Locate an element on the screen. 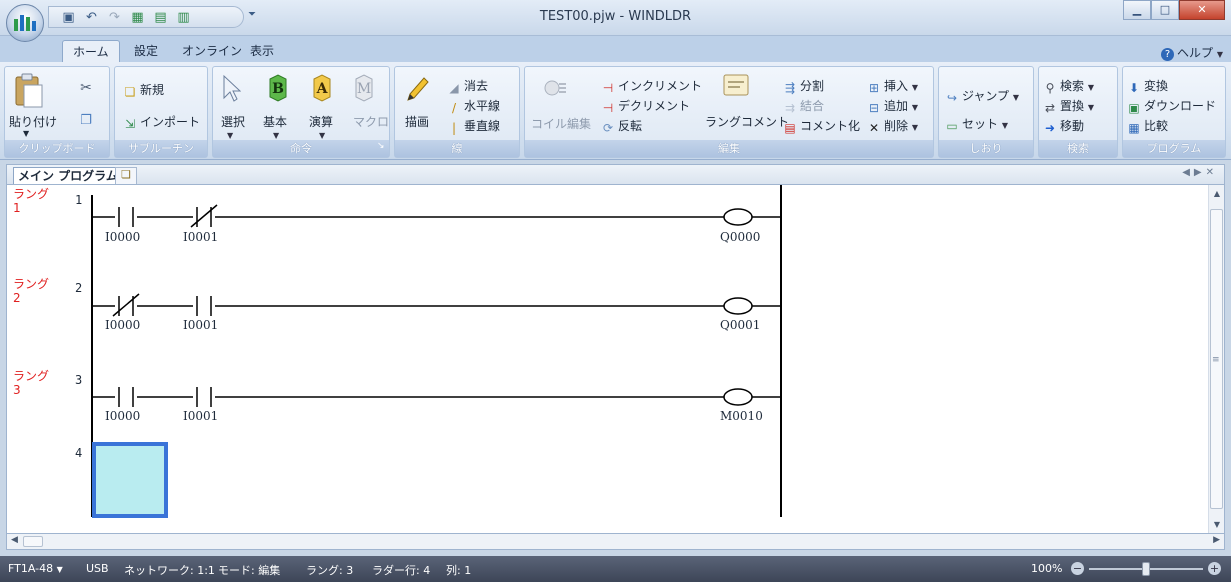 This screenshot has height=582, width=1231. merge-label: 結合 is located at coordinates (812, 106).